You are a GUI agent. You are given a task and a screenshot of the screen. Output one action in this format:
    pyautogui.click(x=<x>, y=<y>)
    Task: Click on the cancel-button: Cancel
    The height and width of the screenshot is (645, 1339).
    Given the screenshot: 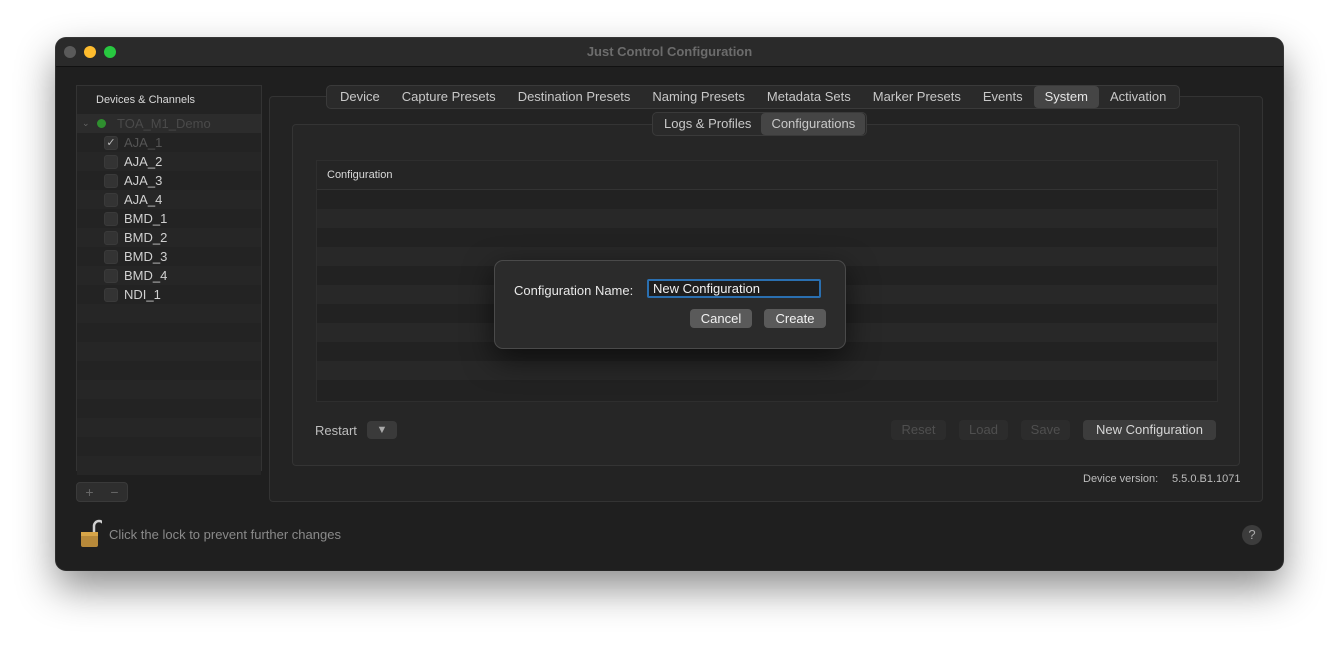 What is the action you would take?
    pyautogui.click(x=721, y=318)
    